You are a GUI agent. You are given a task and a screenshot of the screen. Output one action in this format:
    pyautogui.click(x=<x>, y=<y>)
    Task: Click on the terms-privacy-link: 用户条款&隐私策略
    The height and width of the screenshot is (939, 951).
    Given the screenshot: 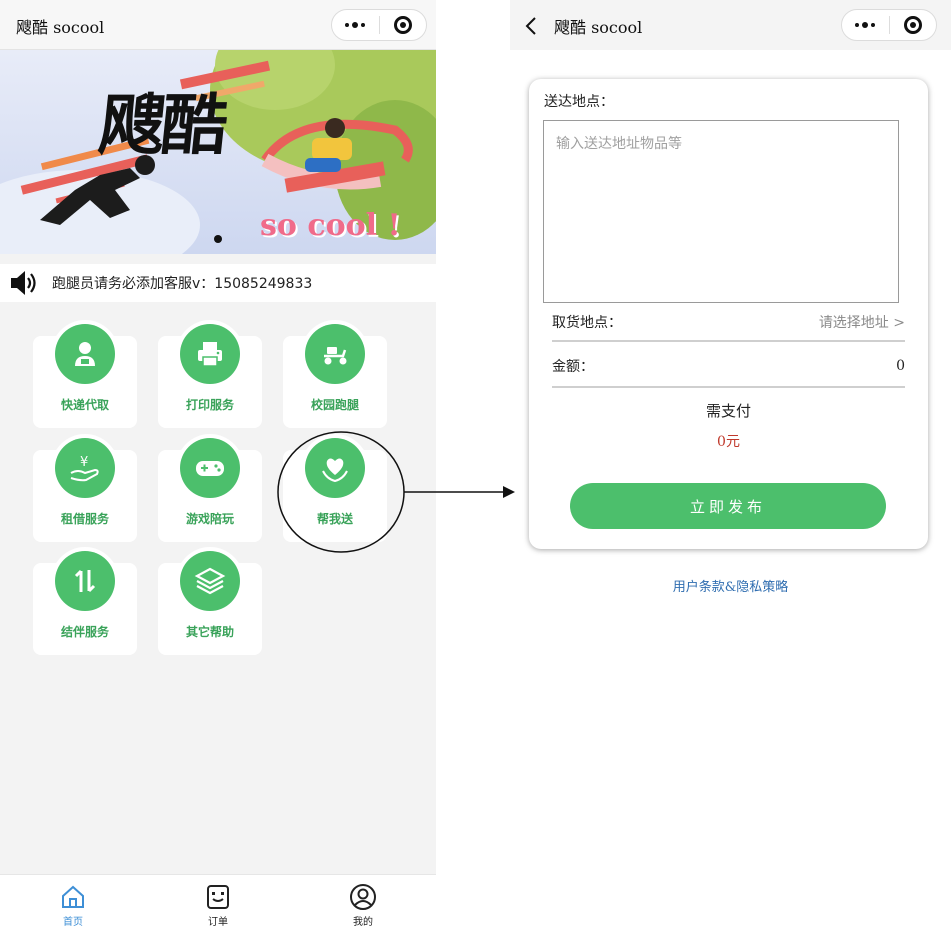 What is the action you would take?
    pyautogui.click(x=730, y=585)
    